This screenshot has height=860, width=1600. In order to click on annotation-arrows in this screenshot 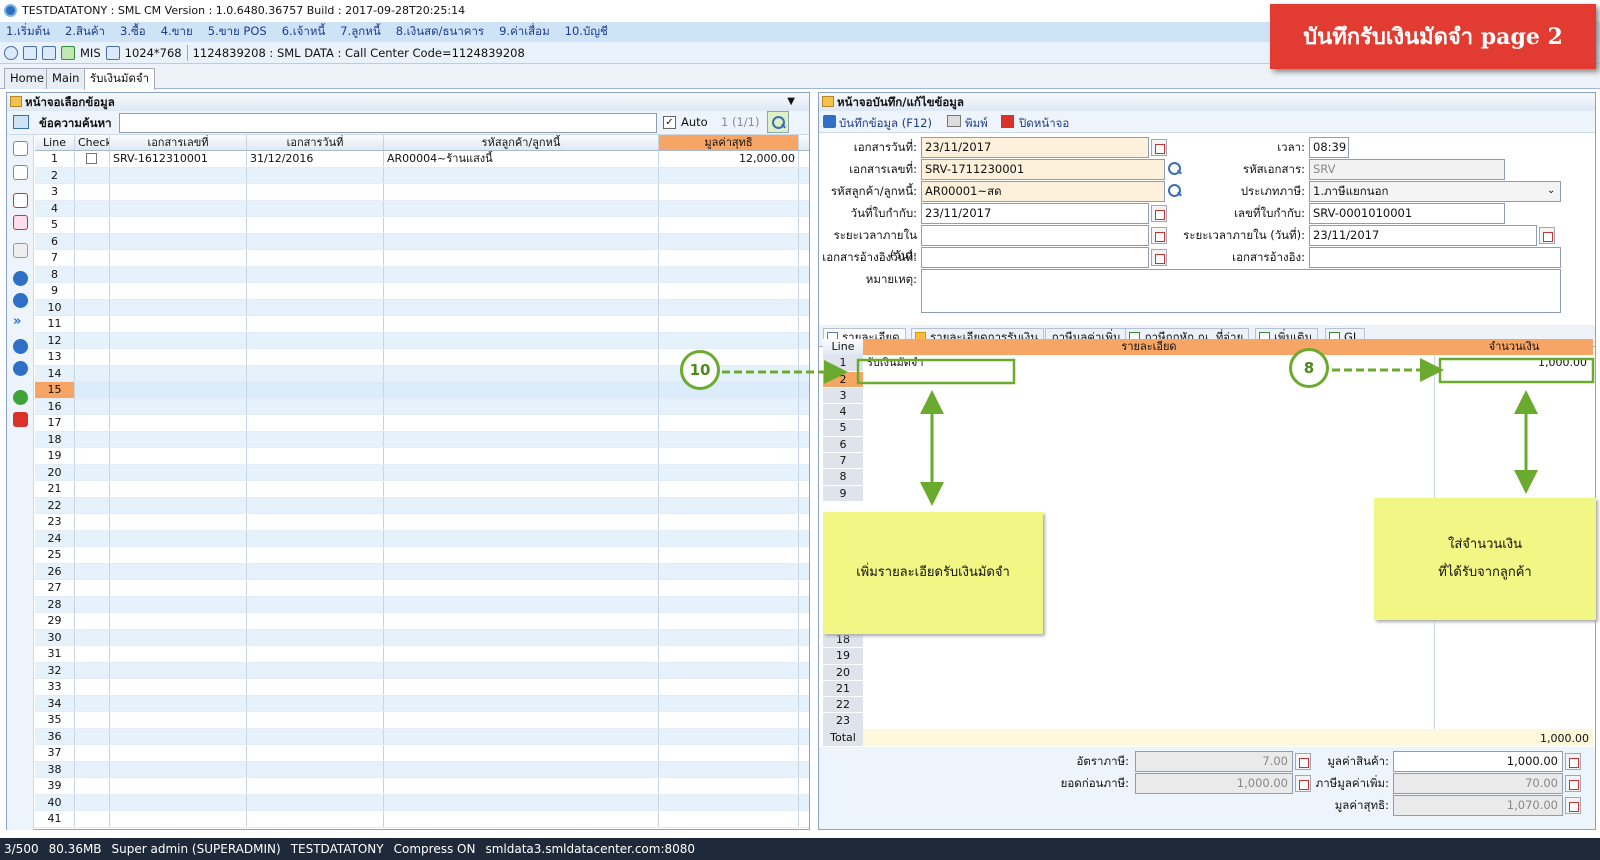, I will do `click(1158, 431)`.